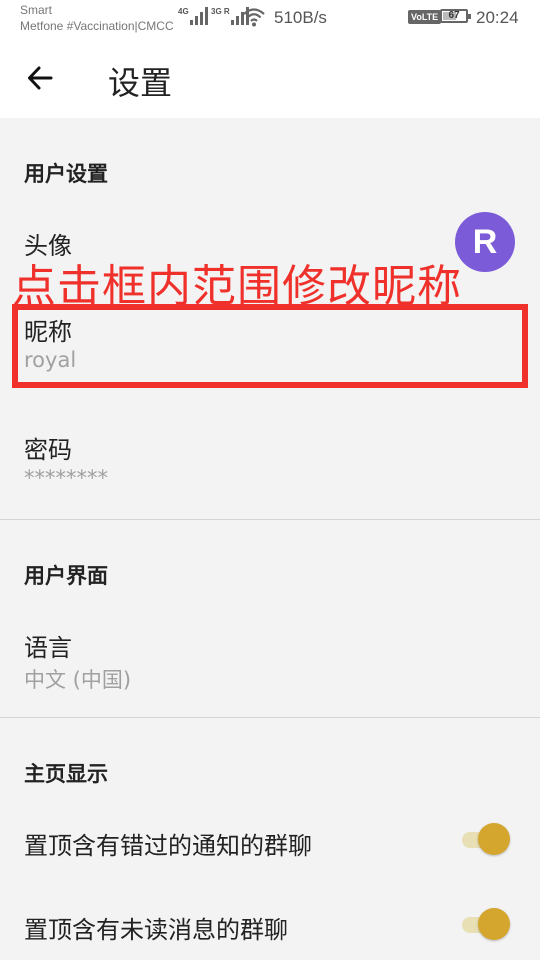 The width and height of the screenshot is (540, 960). I want to click on app-bar: 设置, so click(270, 79).